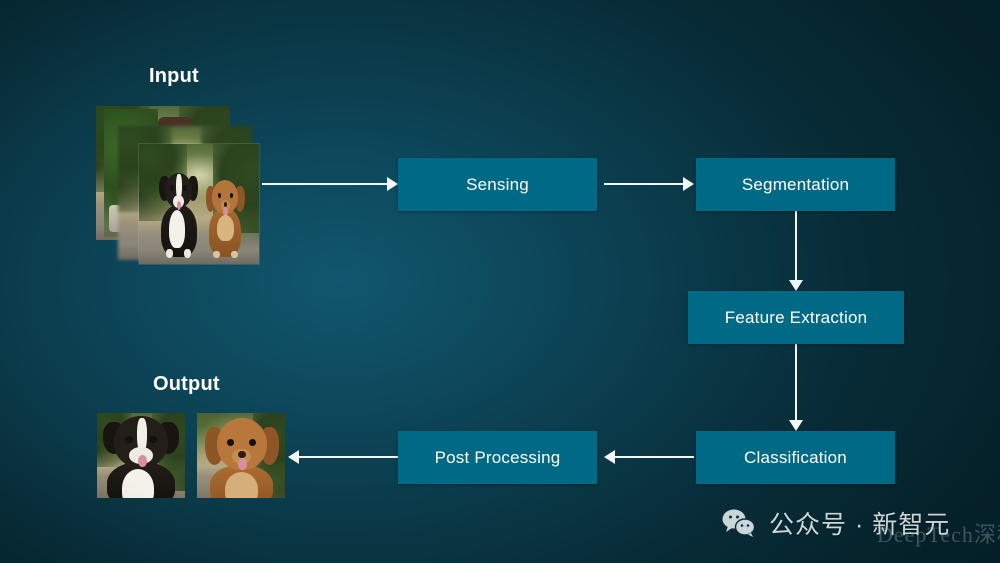  Describe the element at coordinates (174, 76) in the screenshot. I see `input-label: Input` at that location.